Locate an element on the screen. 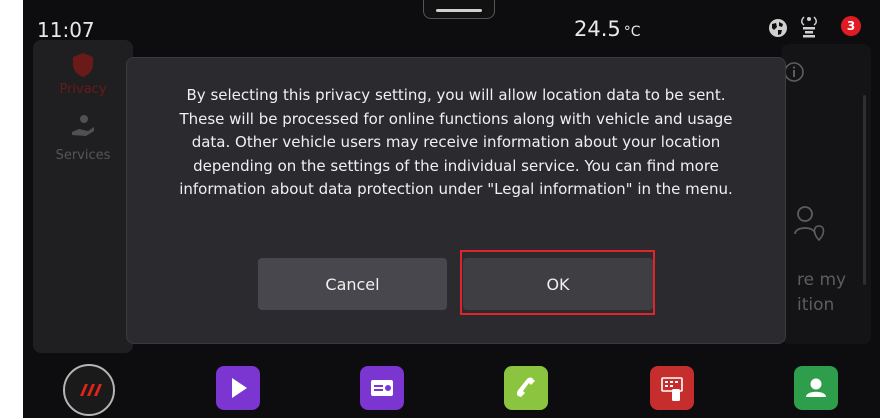  background-text-line-2: ition is located at coordinates (816, 305).